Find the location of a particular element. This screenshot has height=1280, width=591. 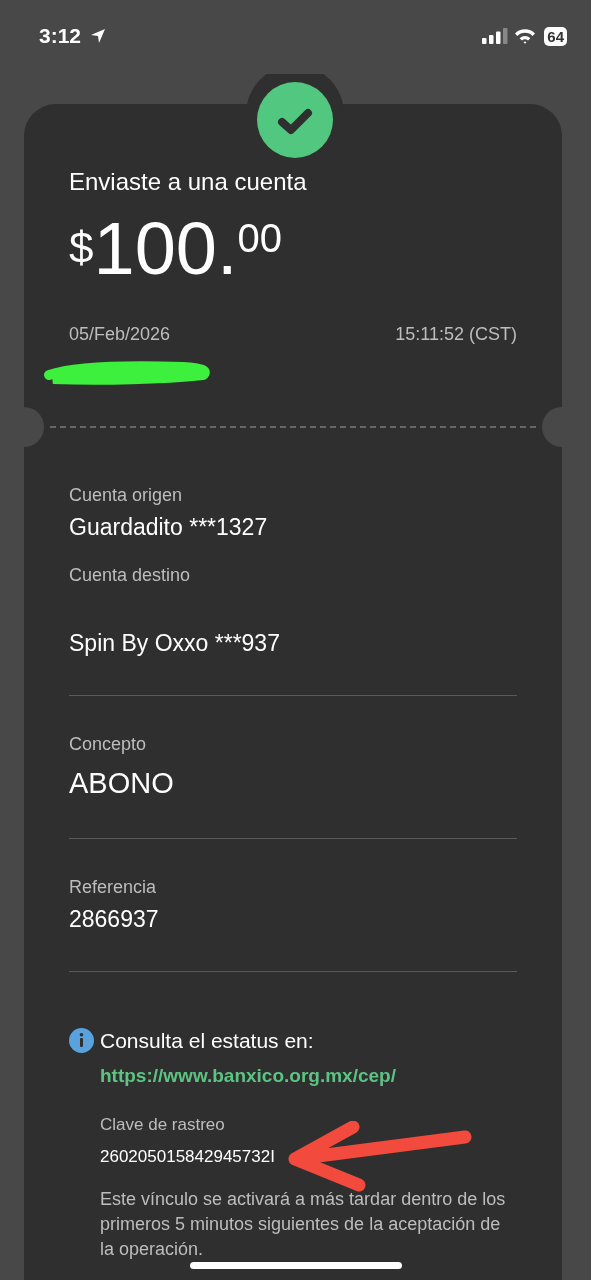

status-hint: Consulta el estatus en: is located at coordinates (207, 1040).